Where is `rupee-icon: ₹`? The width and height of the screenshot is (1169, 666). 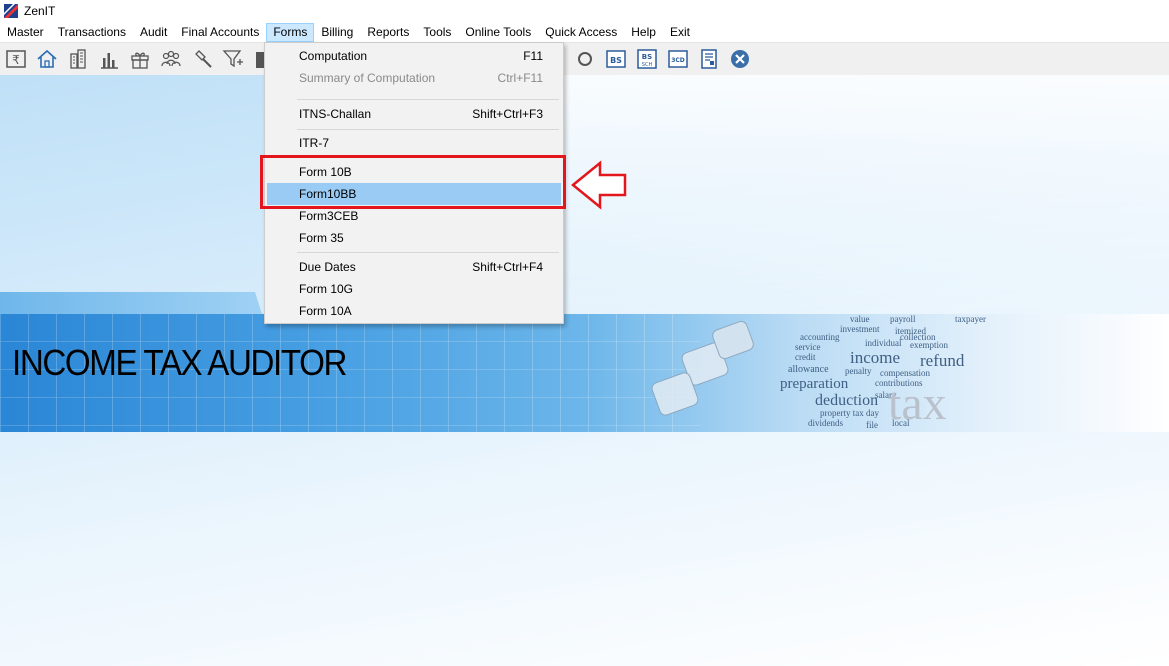 rupee-icon: ₹ is located at coordinates (16, 59).